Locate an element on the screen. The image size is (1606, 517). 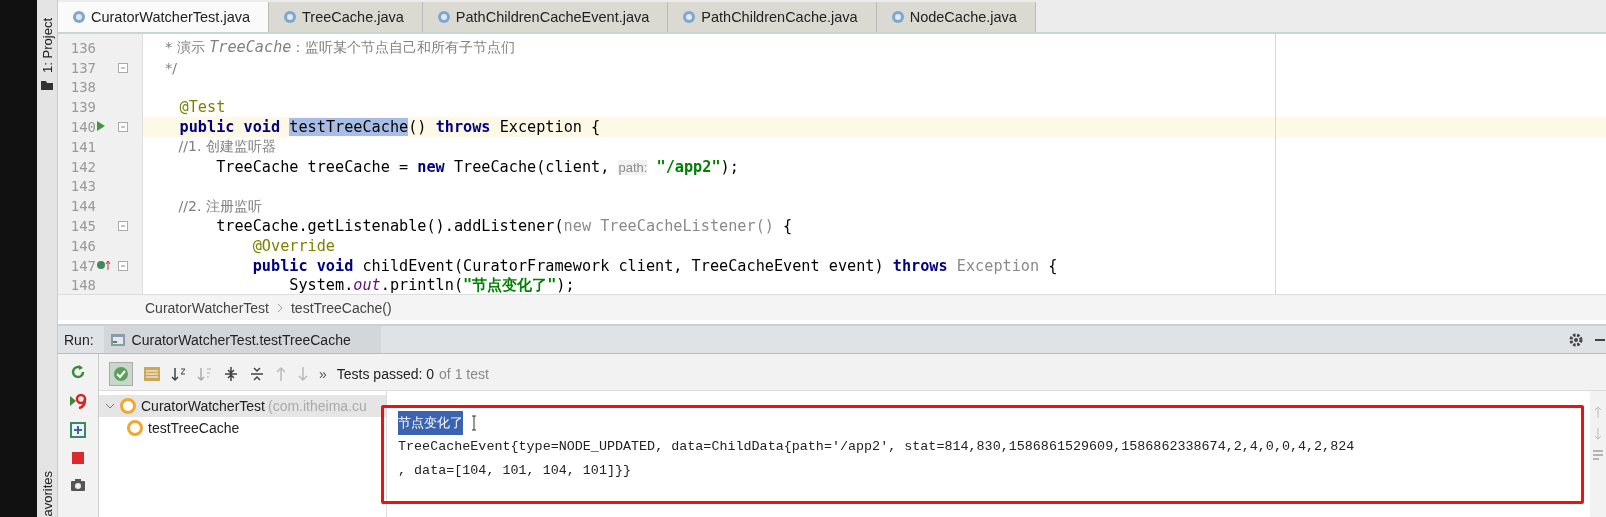
line-number: 145 is located at coordinates (82, 226).